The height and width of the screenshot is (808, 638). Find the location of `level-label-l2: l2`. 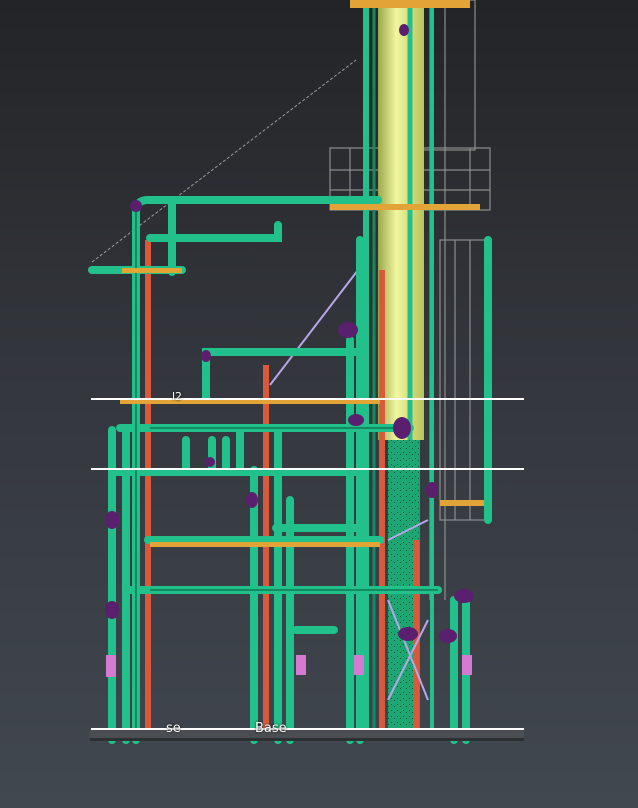

level-label-l2: l2 is located at coordinates (177, 396).